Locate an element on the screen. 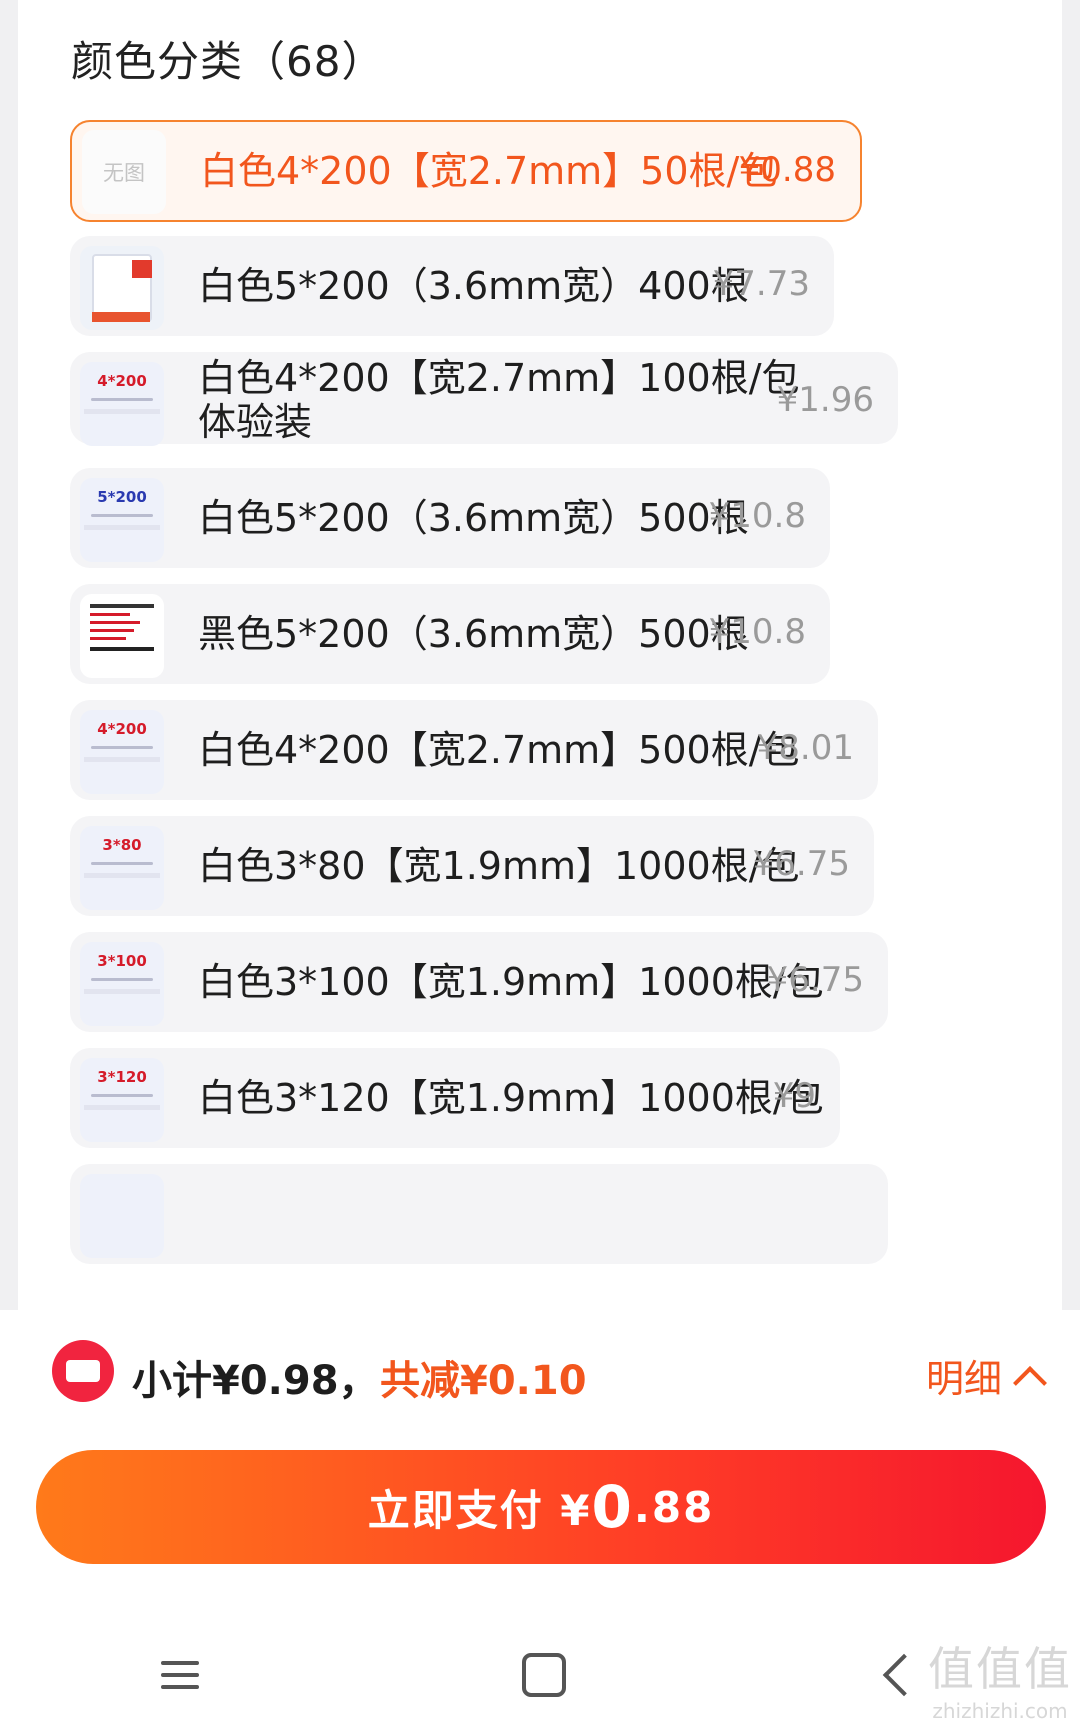 This screenshot has width=1080, height=1729. option-price: ¥8.01 is located at coordinates (805, 748).